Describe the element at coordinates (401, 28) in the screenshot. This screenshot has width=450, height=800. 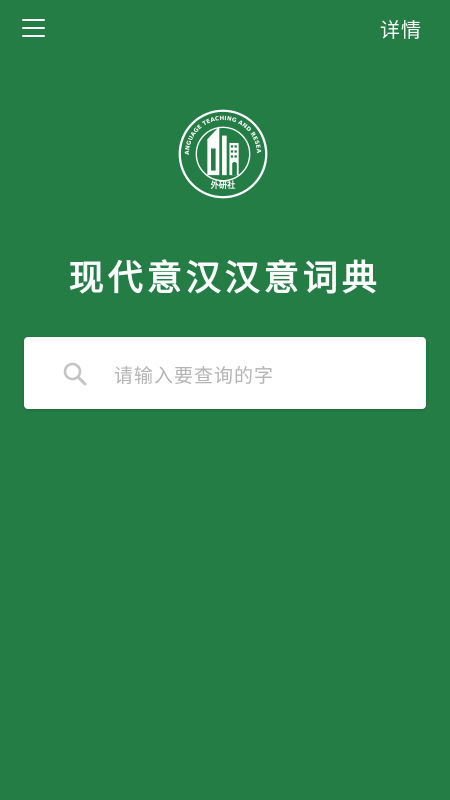
I see `detail-button: 详情` at that location.